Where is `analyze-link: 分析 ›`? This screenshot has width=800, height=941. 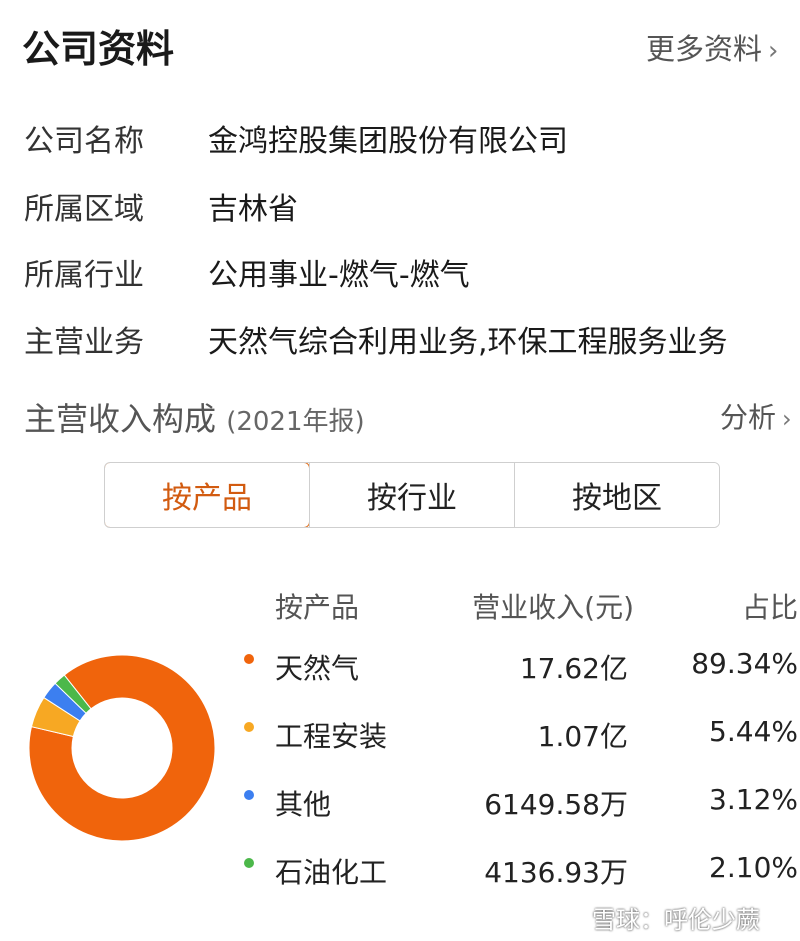
analyze-link: 分析 › is located at coordinates (756, 416).